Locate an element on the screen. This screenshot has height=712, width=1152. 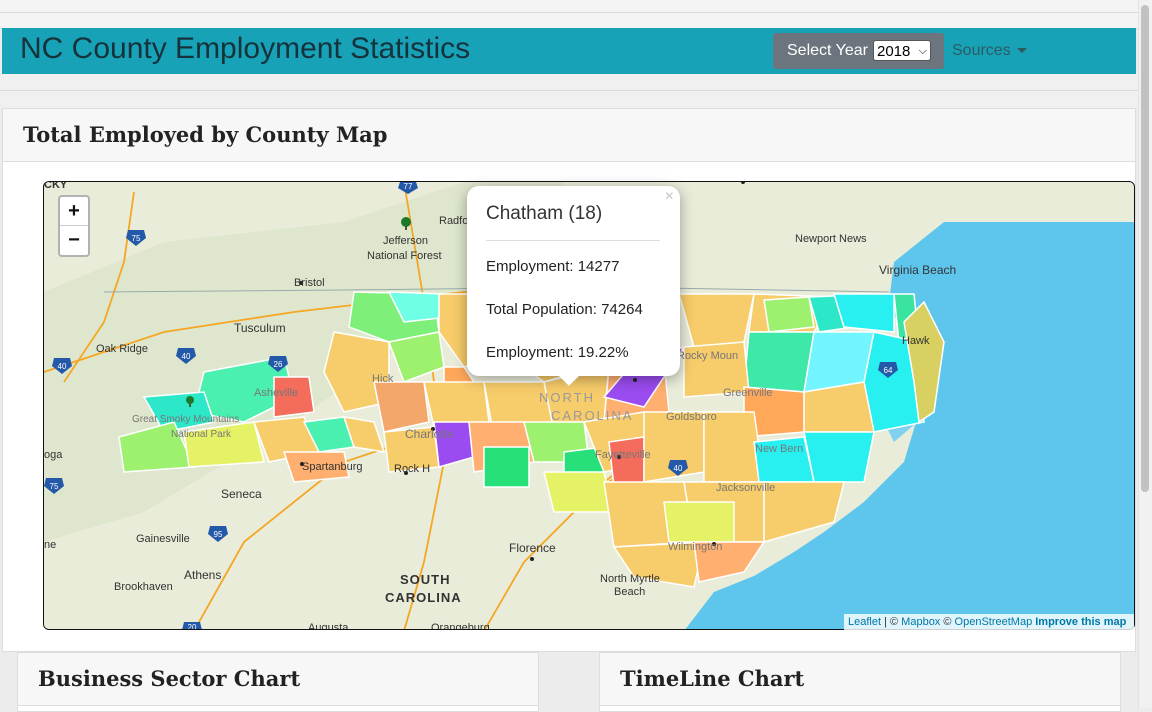
zoom-out-button: − is located at coordinates (74, 240).